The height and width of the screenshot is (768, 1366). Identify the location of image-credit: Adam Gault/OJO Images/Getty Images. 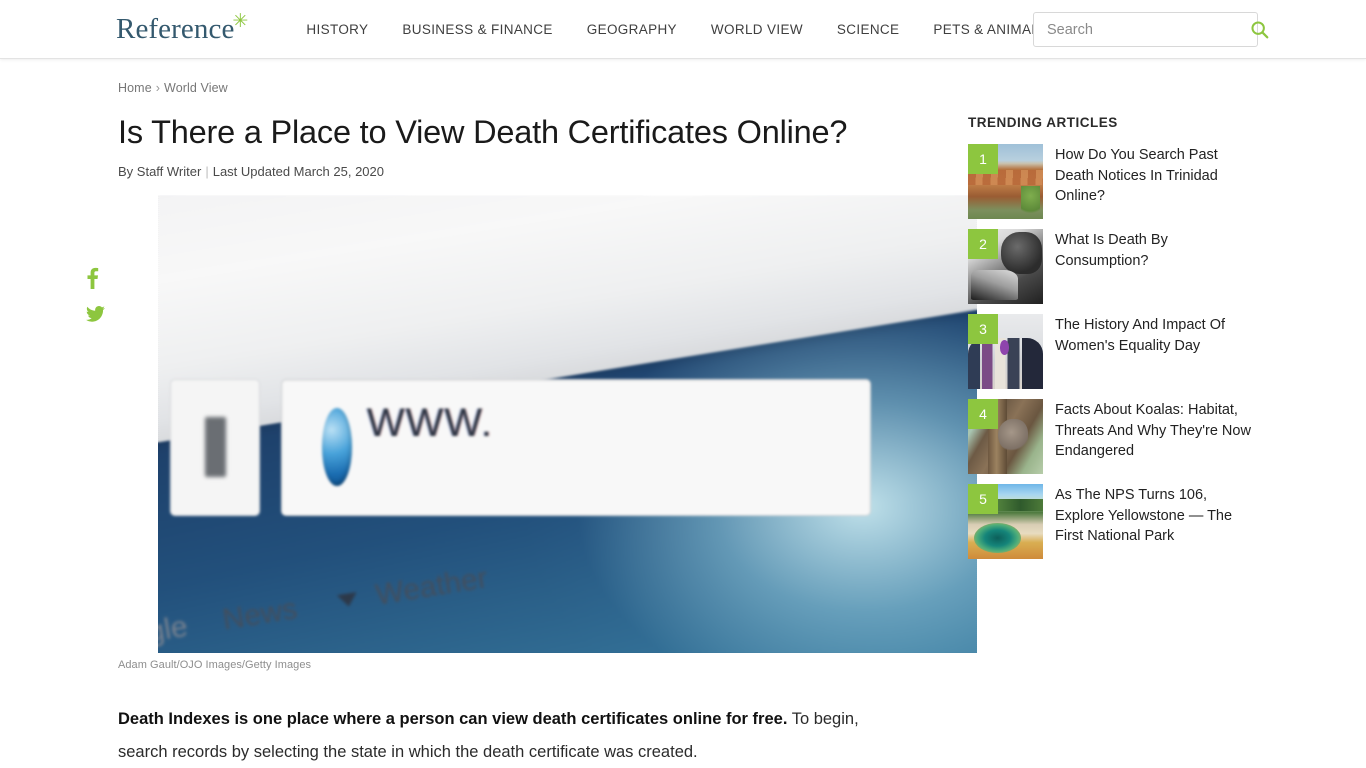
(215, 665).